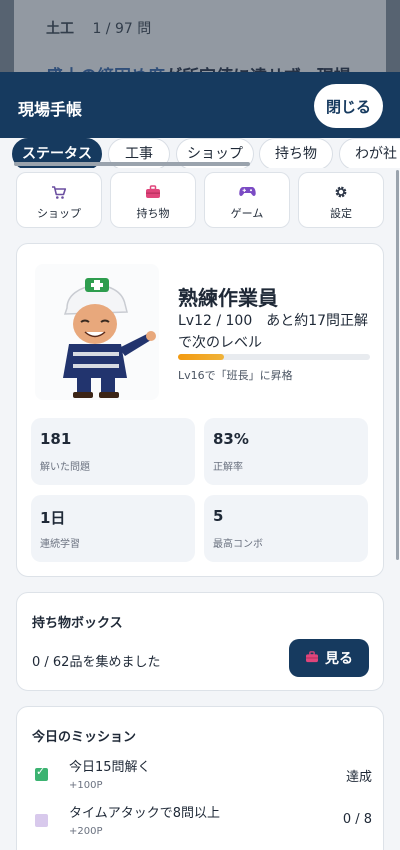  Describe the element at coordinates (200, 200) in the screenshot. I see `quick-actions: ショップ 持ち物 ゲーム 設定` at that location.